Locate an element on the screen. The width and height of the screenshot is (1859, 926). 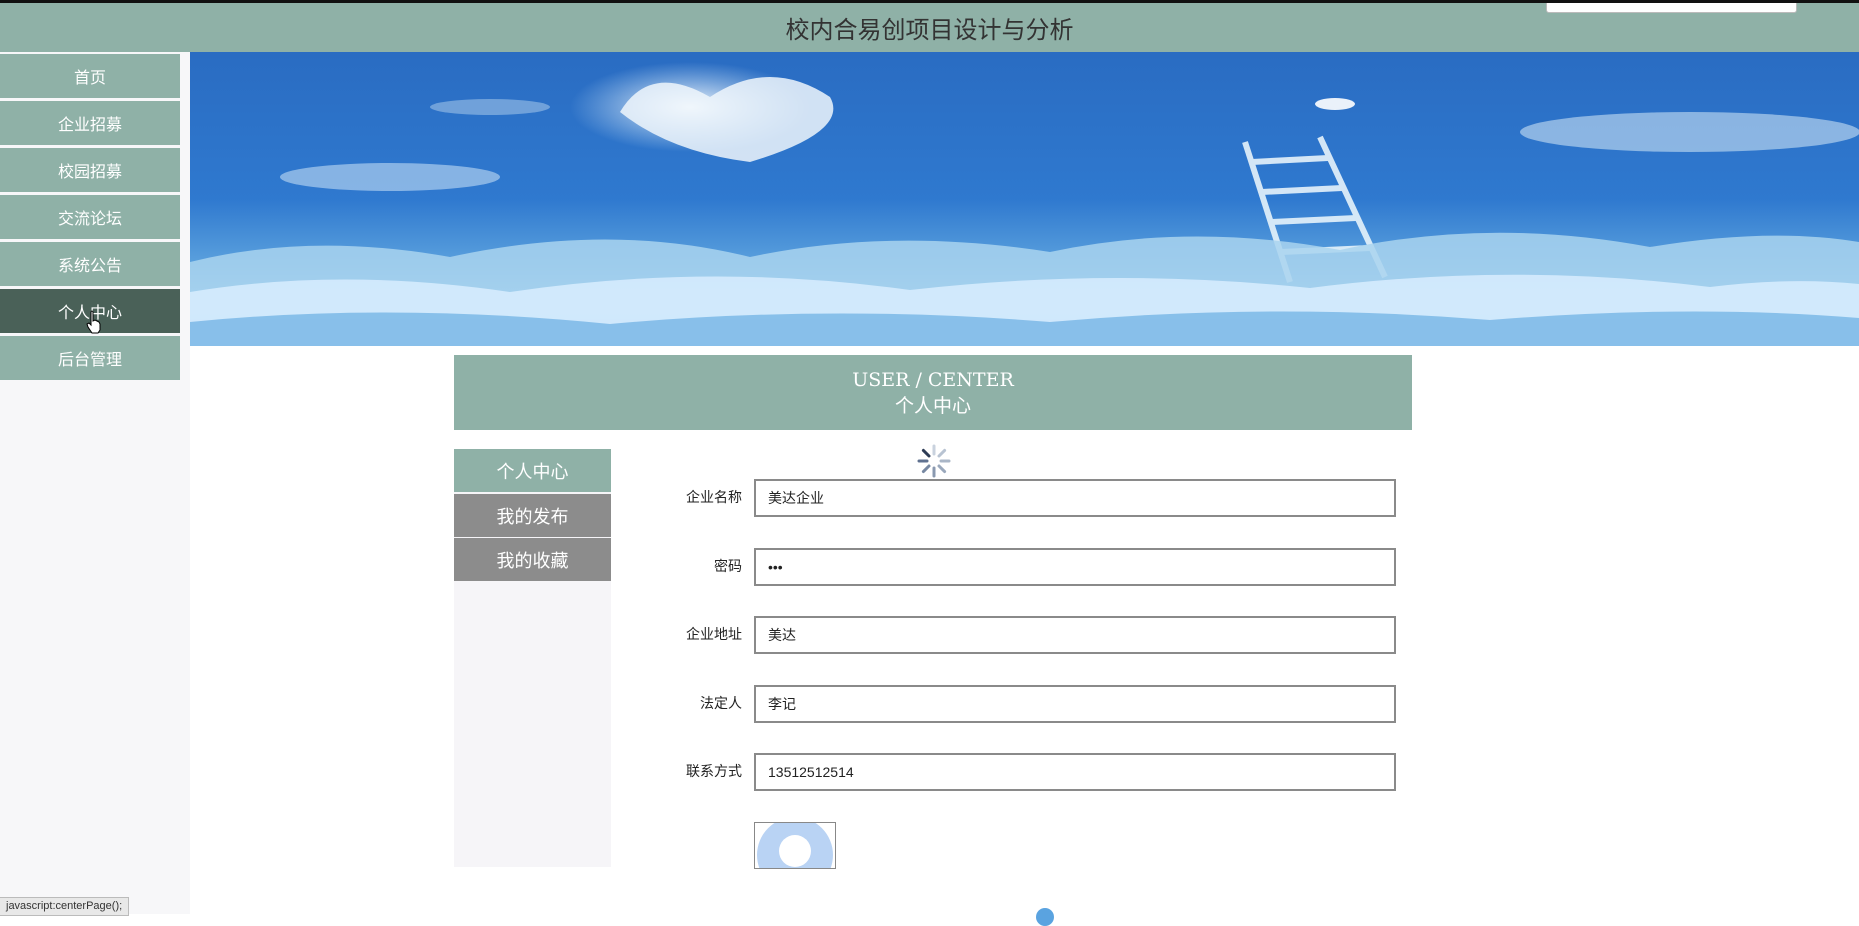
contact-label: 联系方式 is located at coordinates (714, 772).